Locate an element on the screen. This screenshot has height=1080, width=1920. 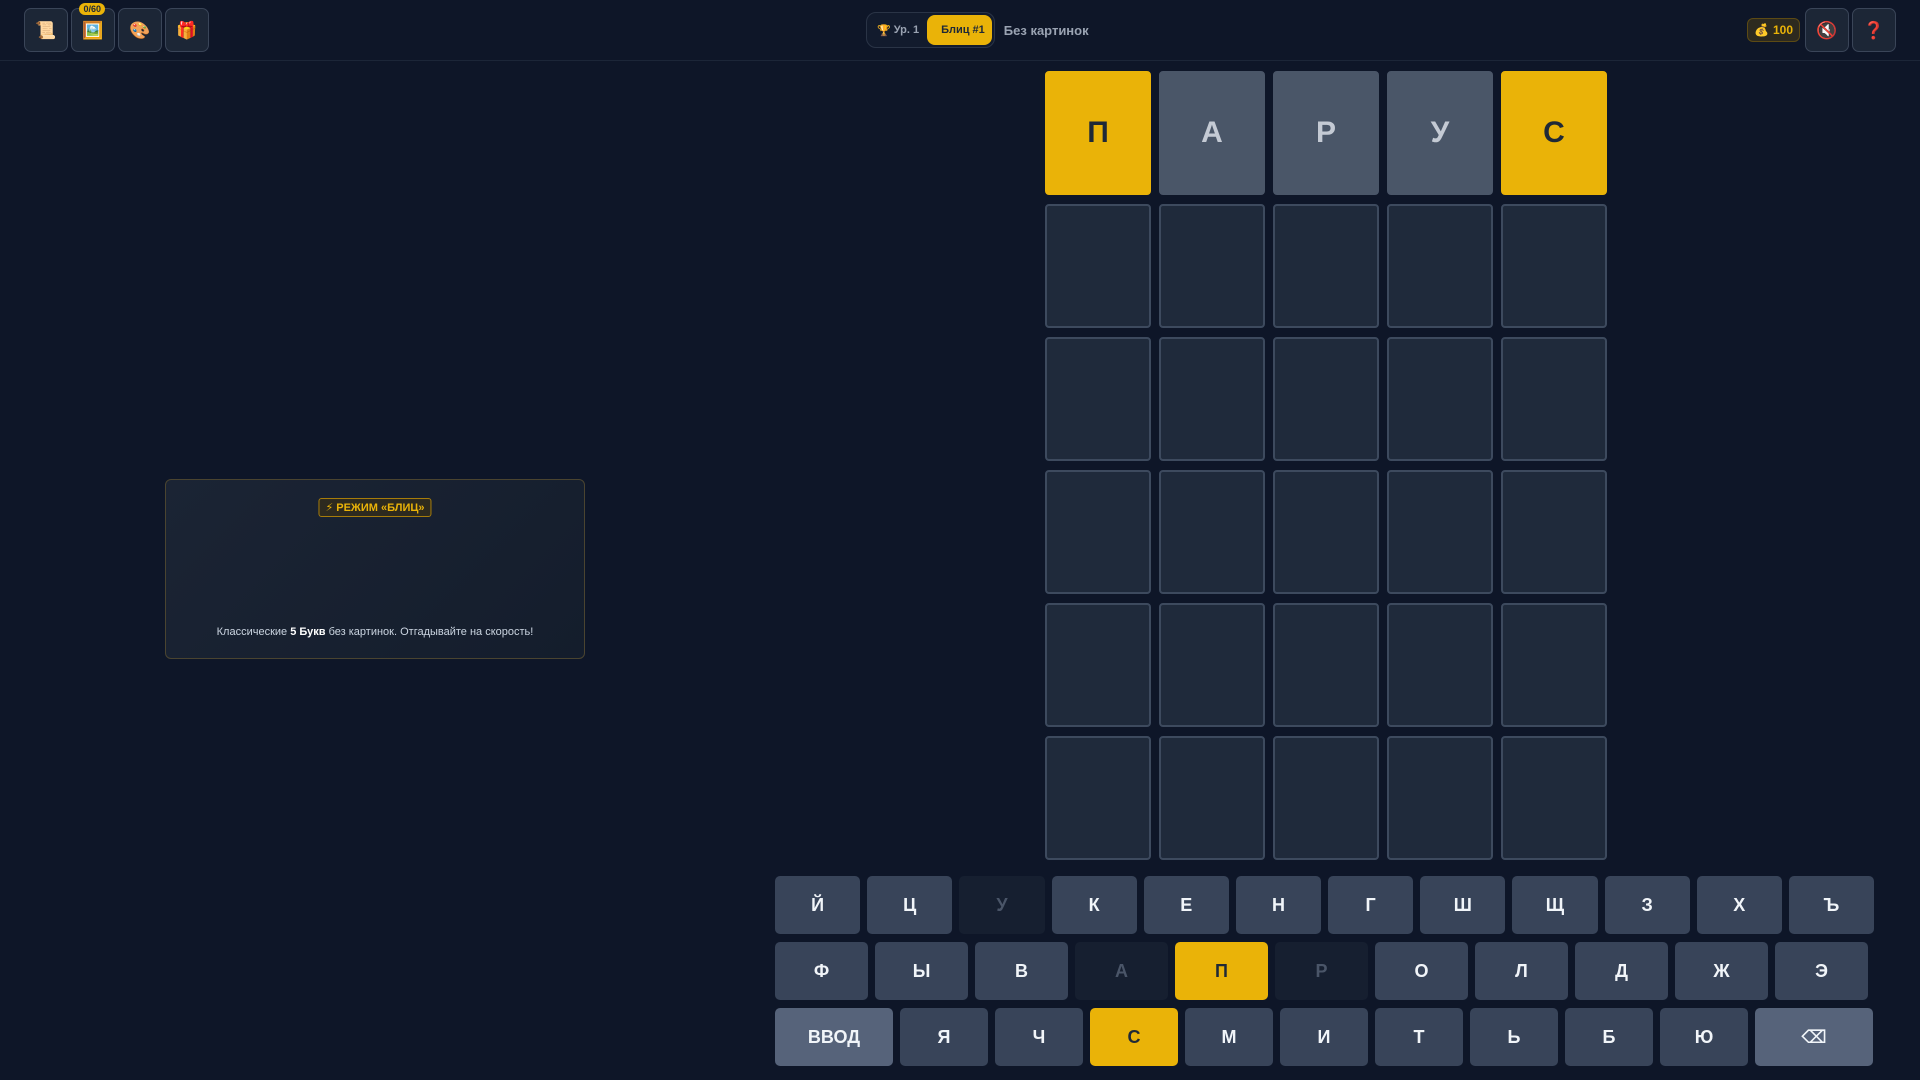
coins-badge: 💰 100 is located at coordinates (1773, 30).